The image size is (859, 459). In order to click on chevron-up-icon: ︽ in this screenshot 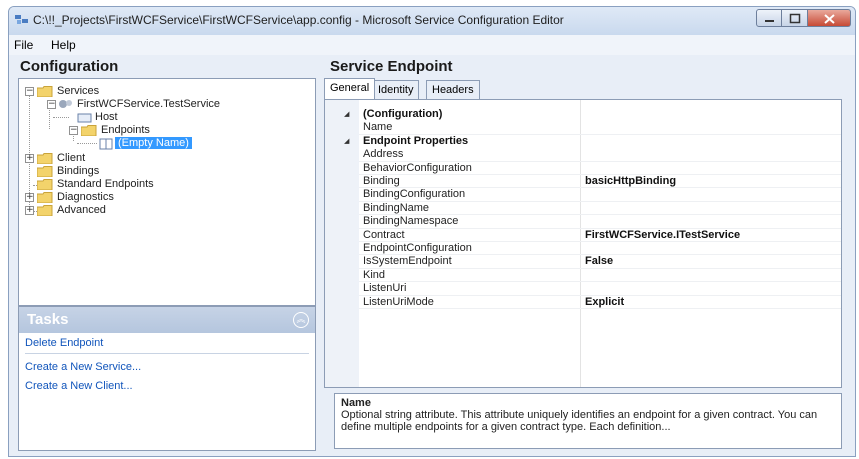, I will do `click(301, 320)`.